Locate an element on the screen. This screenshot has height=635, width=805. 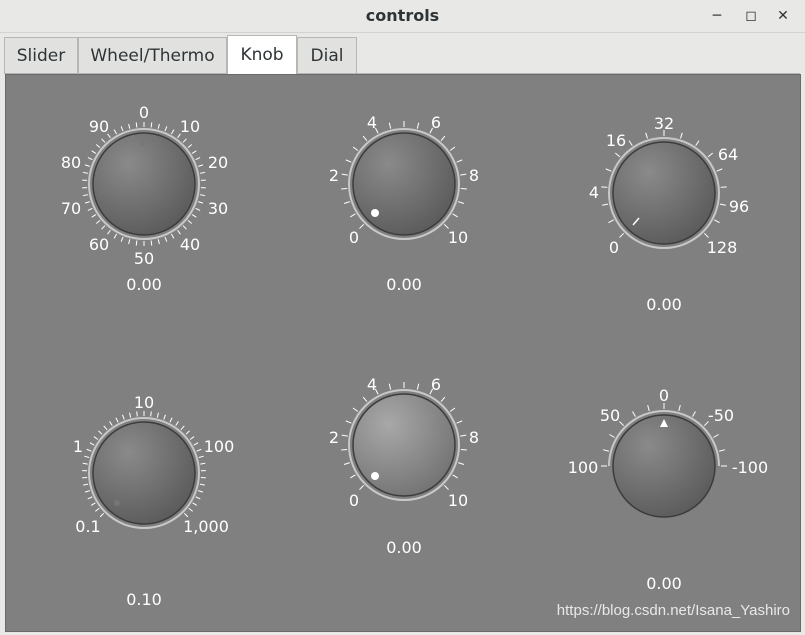
close-icon: ✕ is located at coordinates (783, 16).